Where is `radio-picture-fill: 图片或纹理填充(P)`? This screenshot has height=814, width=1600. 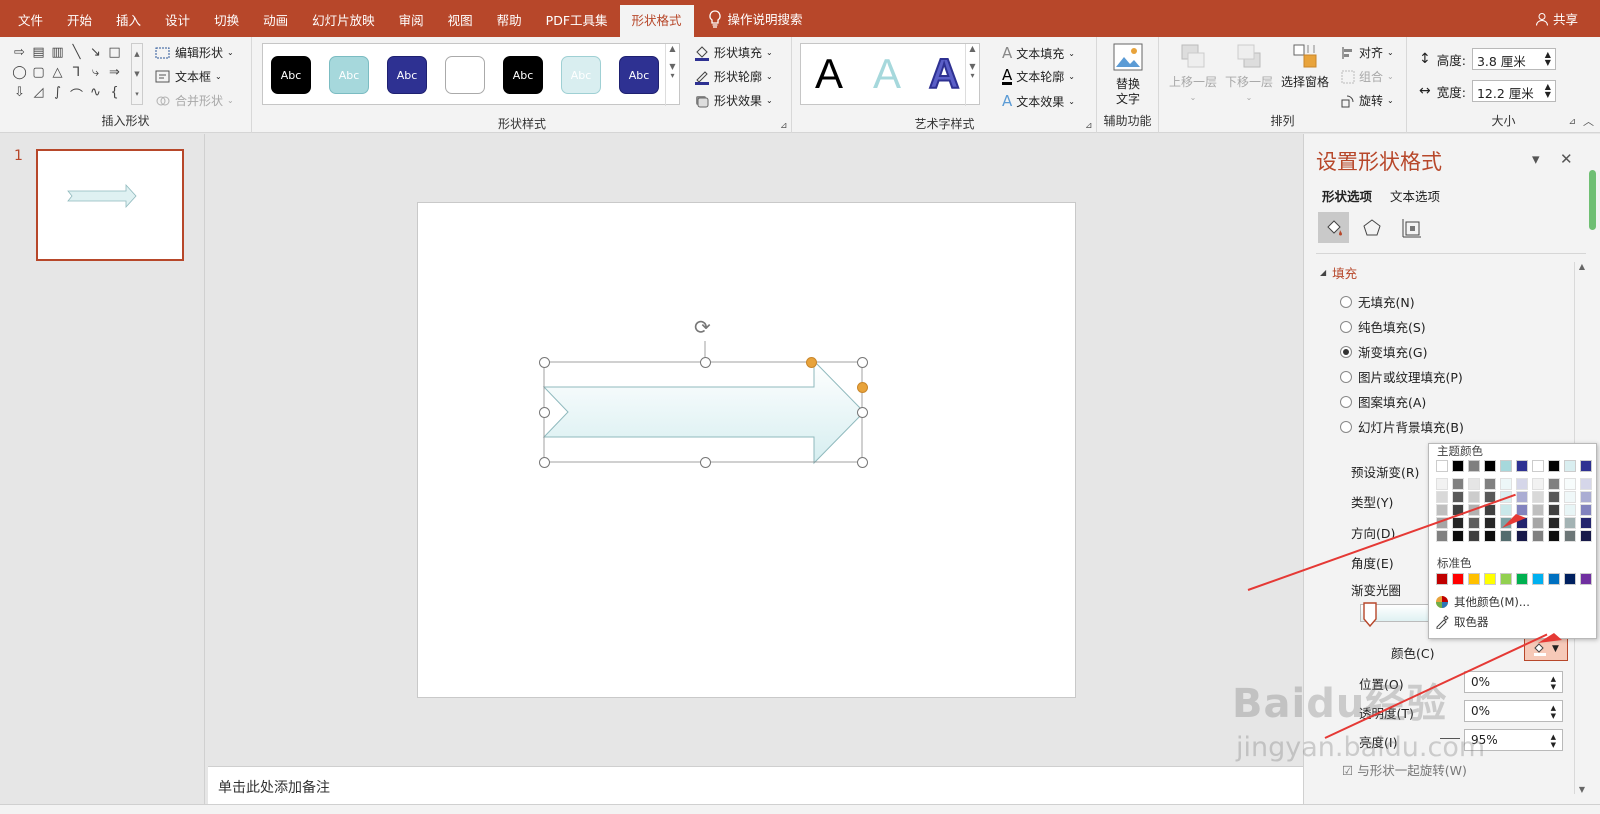
radio-picture-fill: 图片或纹理填充(P) is located at coordinates (1401, 376).